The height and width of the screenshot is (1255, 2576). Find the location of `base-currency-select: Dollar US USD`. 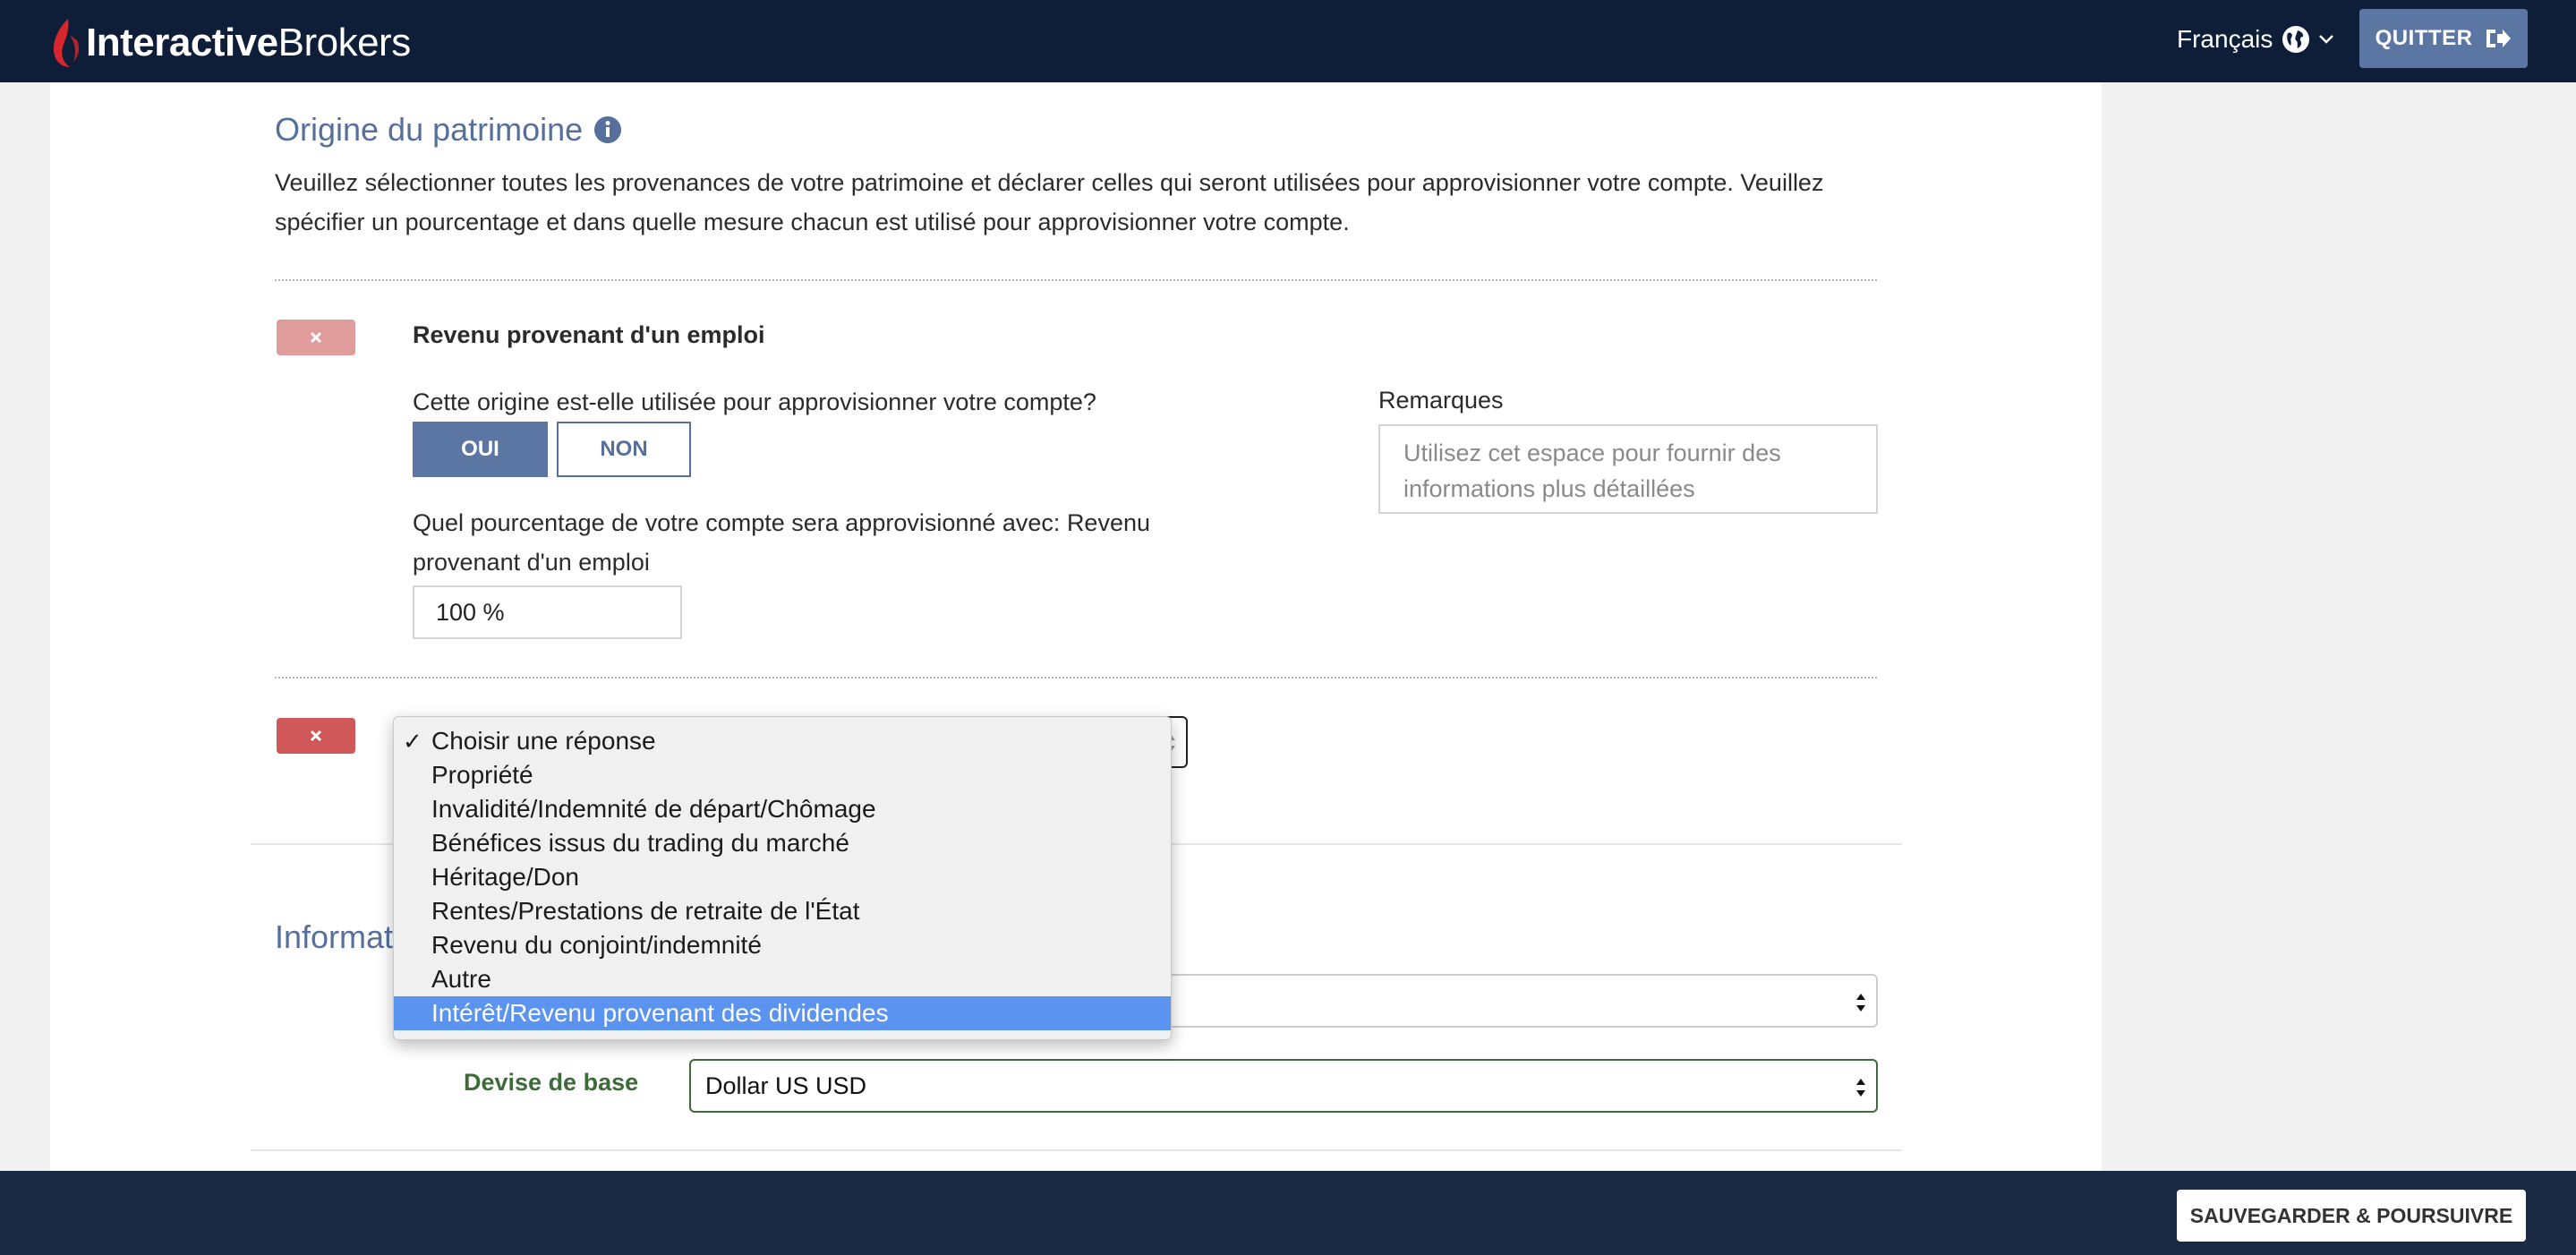

base-currency-select: Dollar US USD is located at coordinates (1283, 1086).